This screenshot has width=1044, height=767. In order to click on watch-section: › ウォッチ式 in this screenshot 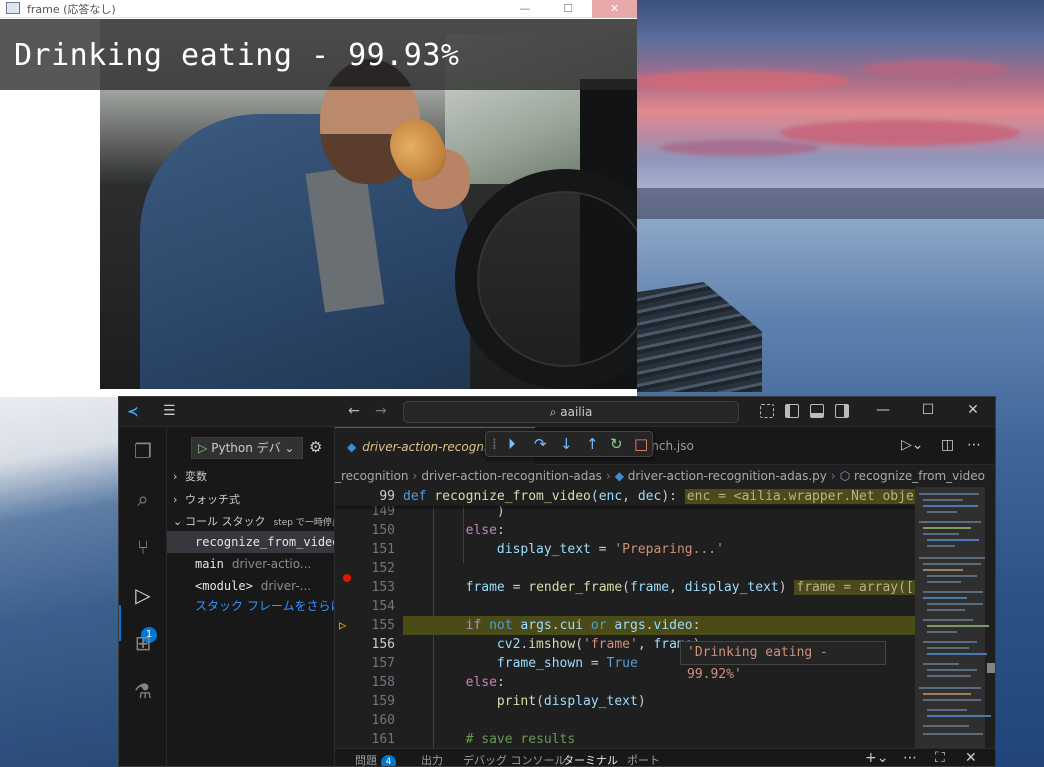, I will do `click(206, 499)`.